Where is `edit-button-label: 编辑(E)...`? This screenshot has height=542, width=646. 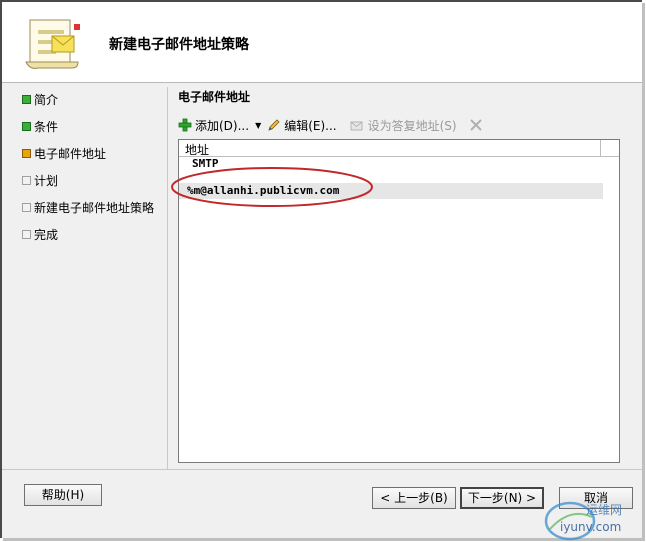
edit-button-label: 编辑(E)... is located at coordinates (310, 125).